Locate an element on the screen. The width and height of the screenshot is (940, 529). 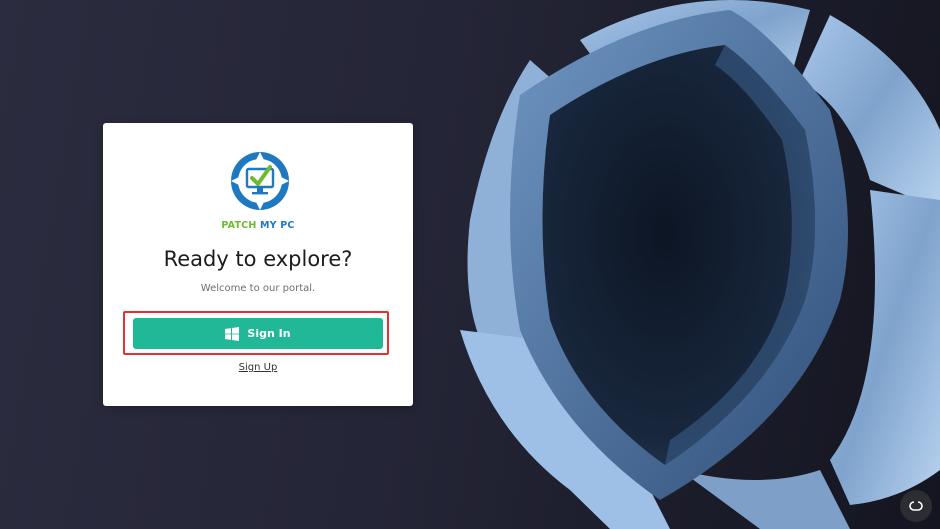
sign-in-button: Sign In is located at coordinates (258, 333).